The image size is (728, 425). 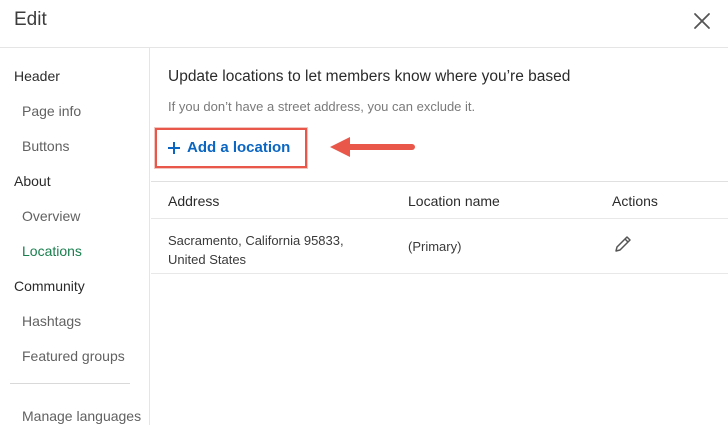 What do you see at coordinates (70, 383) in the screenshot?
I see `sidebar-divider` at bounding box center [70, 383].